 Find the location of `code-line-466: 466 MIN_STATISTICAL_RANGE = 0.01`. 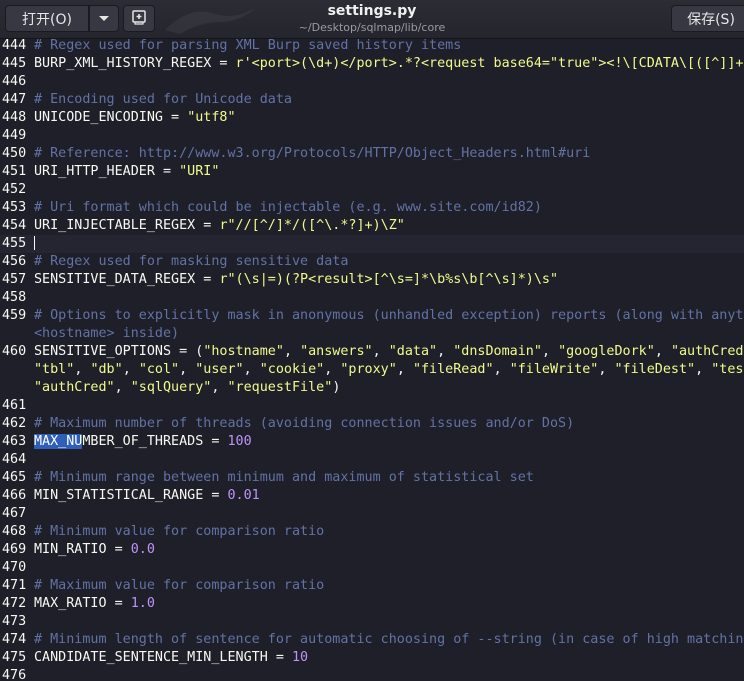

code-line-466: 466 MIN_STATISTICAL_RANGE = 0.01 is located at coordinates (372, 496).